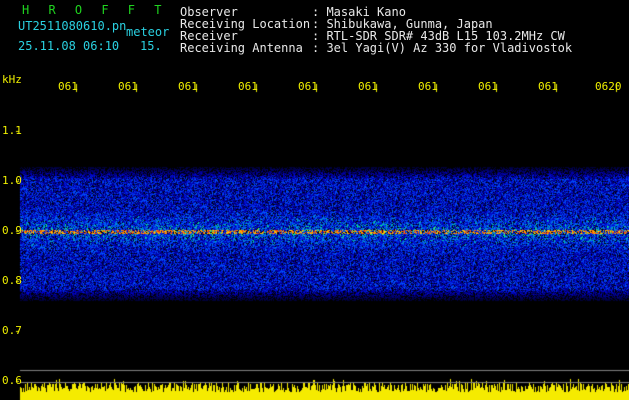  What do you see at coordinates (12, 79) in the screenshot?
I see `y-unit-label: kHz` at bounding box center [12, 79].